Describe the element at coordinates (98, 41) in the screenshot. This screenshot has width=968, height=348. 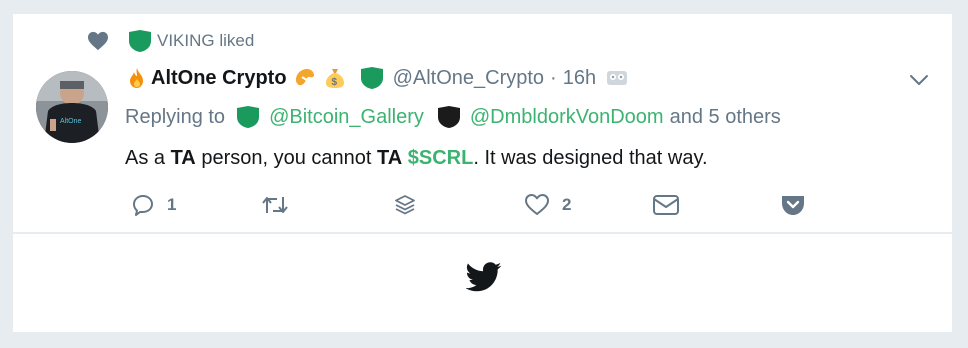
I see `heart-icon` at that location.